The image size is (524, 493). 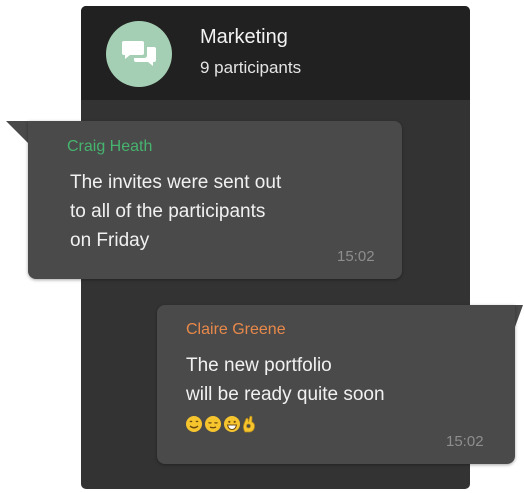 I want to click on group-avatar, so click(x=139, y=54).